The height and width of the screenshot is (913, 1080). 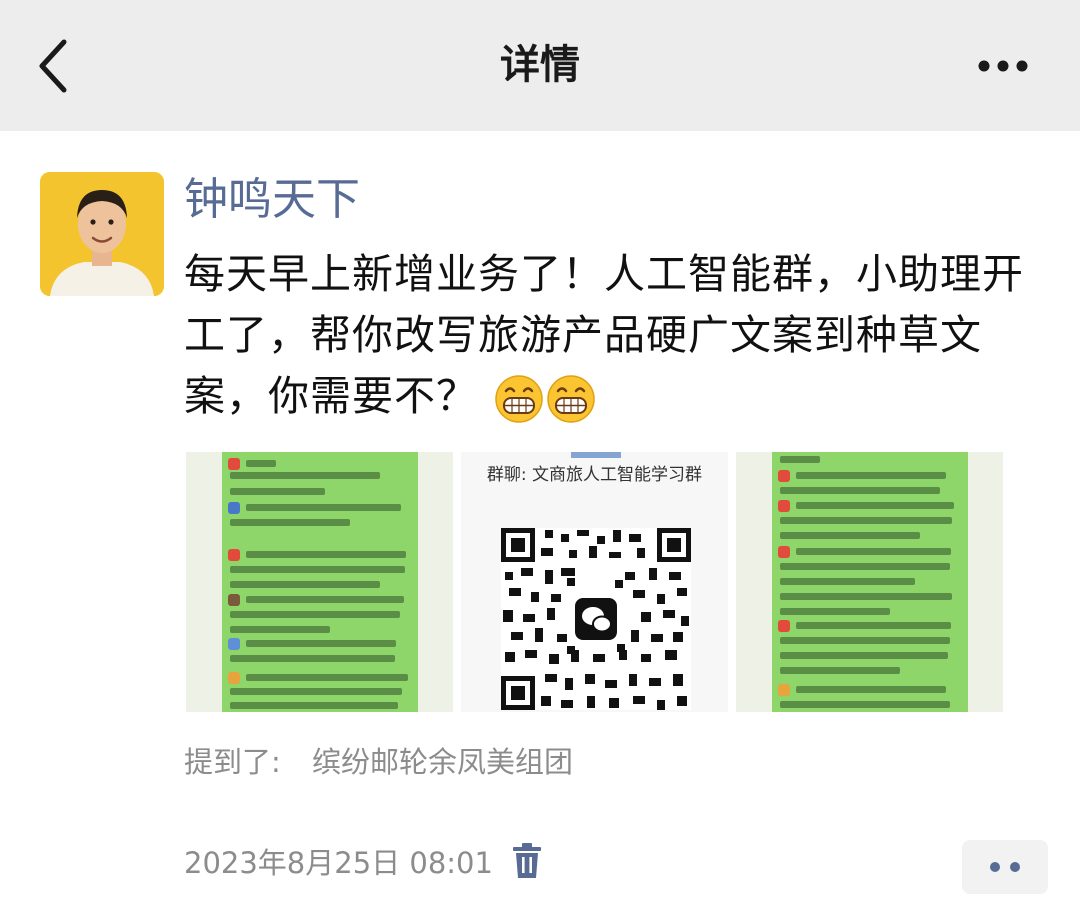 I want to click on post-timestamp: 2023年8月25日 08:01, so click(x=338, y=863).